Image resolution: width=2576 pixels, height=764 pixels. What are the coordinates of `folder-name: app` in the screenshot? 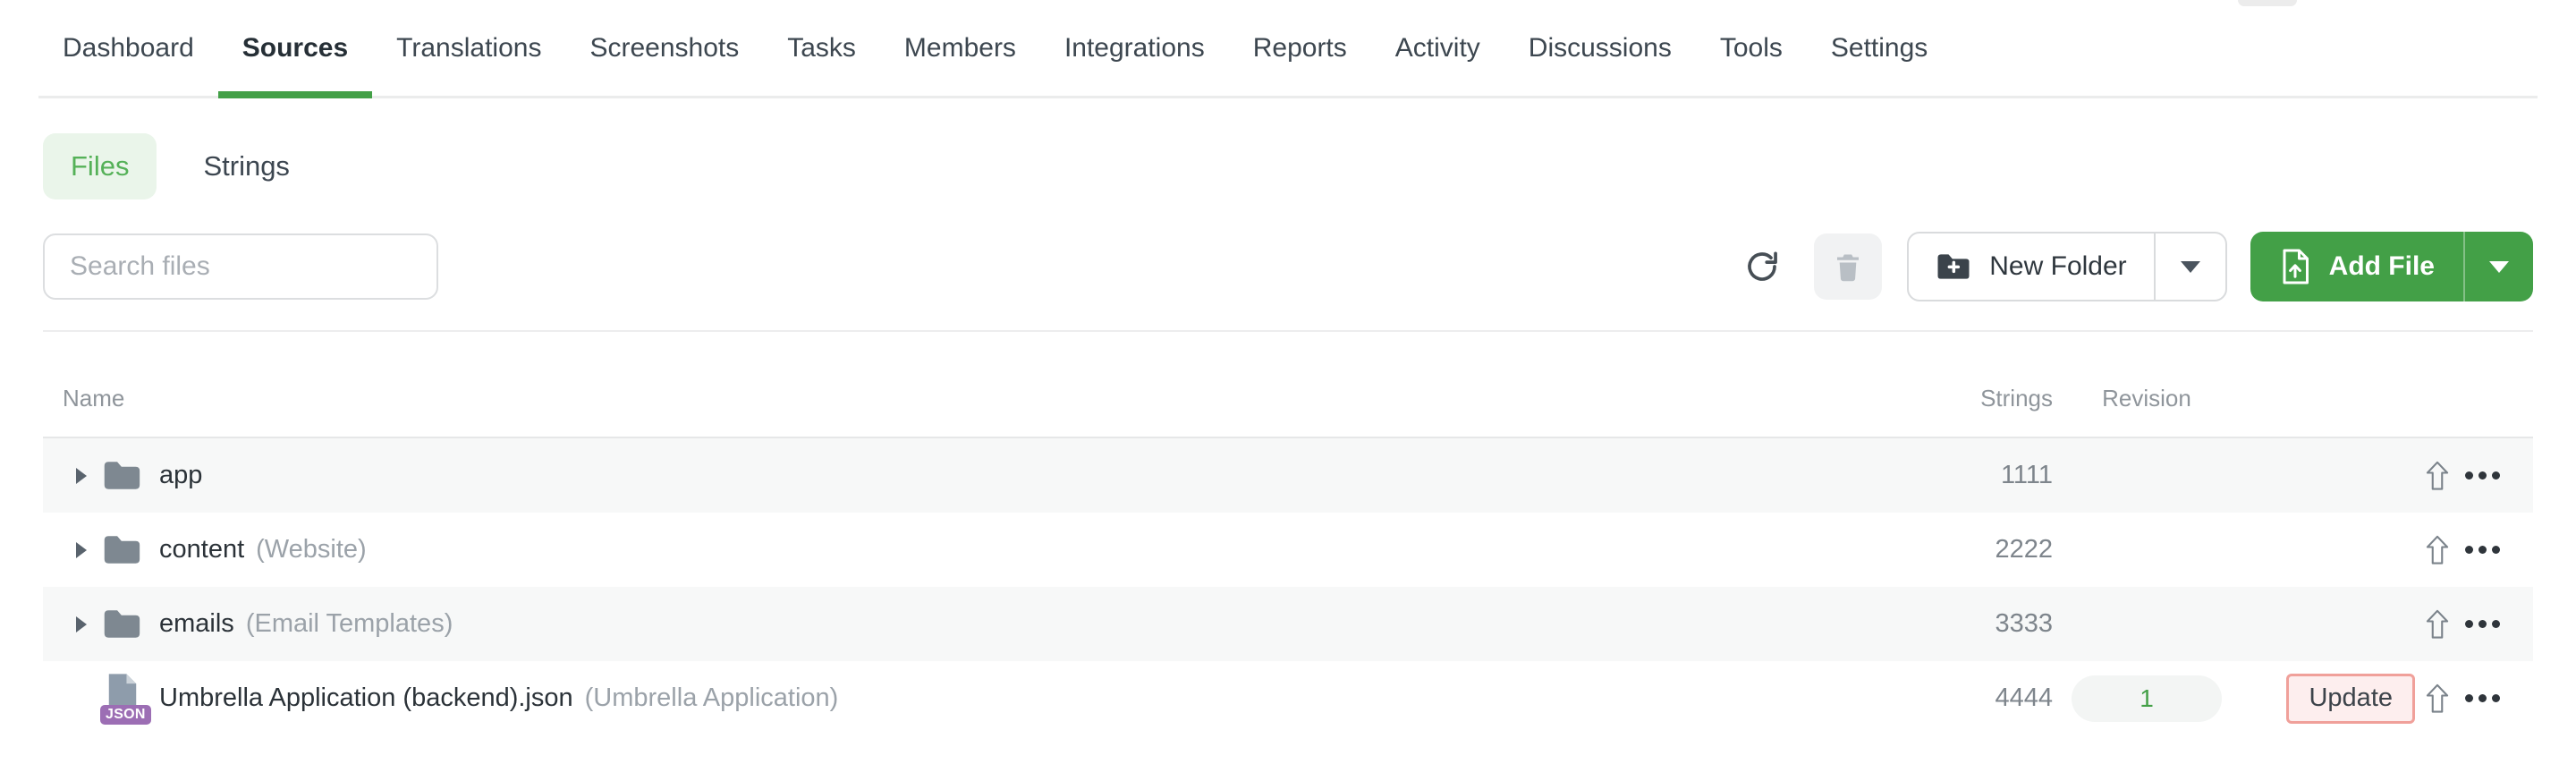 It's located at (181, 475).